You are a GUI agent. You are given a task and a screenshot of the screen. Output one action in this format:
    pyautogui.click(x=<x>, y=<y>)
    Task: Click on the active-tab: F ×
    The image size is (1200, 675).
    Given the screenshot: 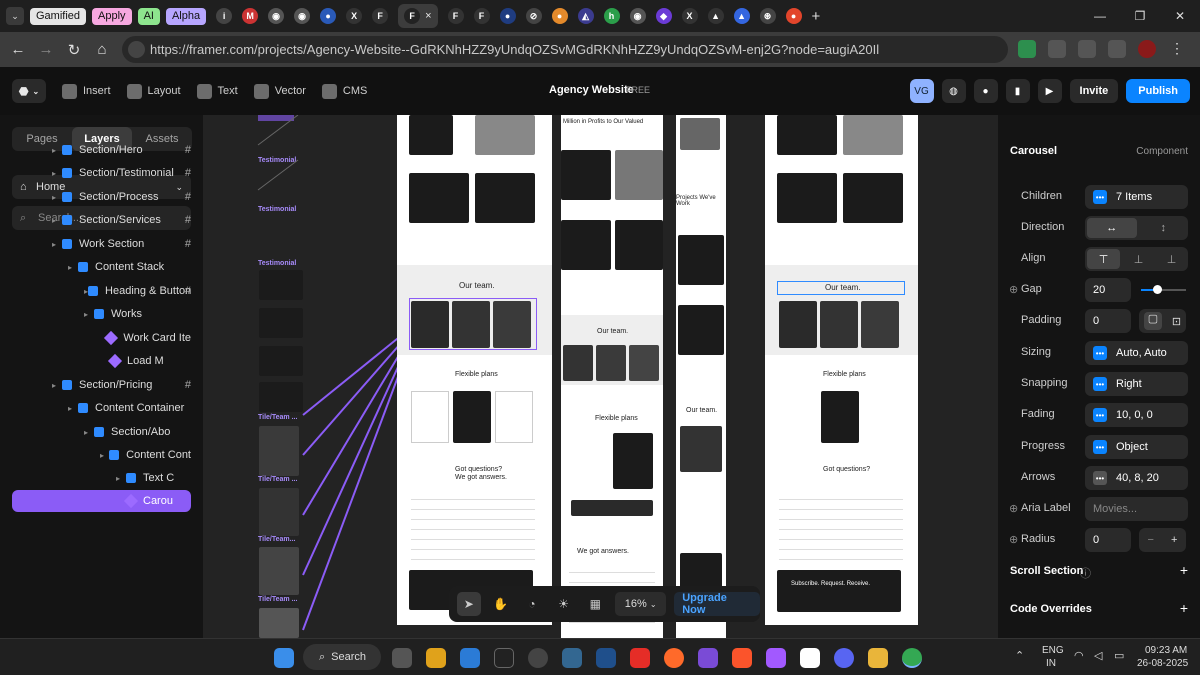 What is the action you would take?
    pyautogui.click(x=418, y=16)
    